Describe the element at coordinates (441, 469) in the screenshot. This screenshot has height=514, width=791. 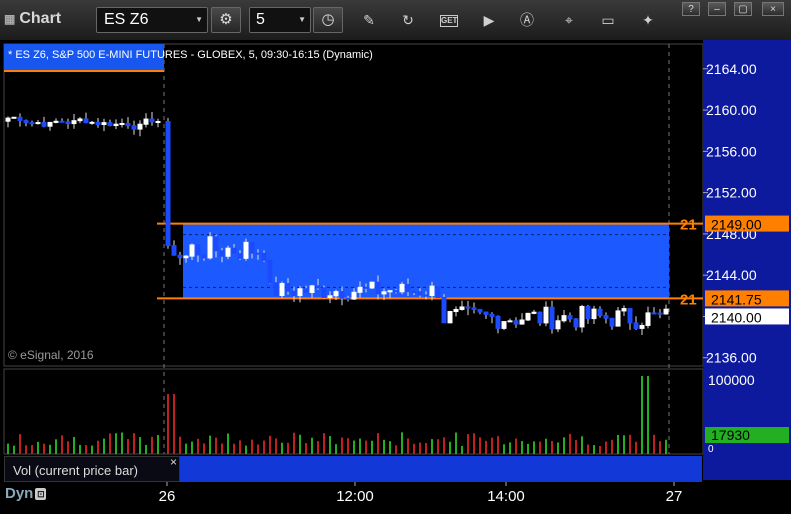
I see `study-bar` at that location.